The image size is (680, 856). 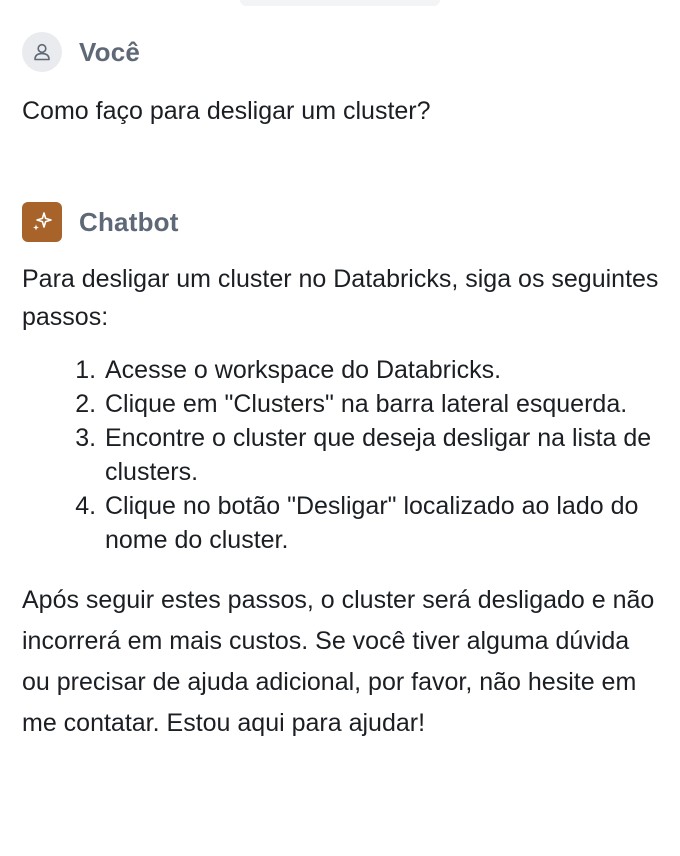 I want to click on bot-avatar, so click(x=42, y=222).